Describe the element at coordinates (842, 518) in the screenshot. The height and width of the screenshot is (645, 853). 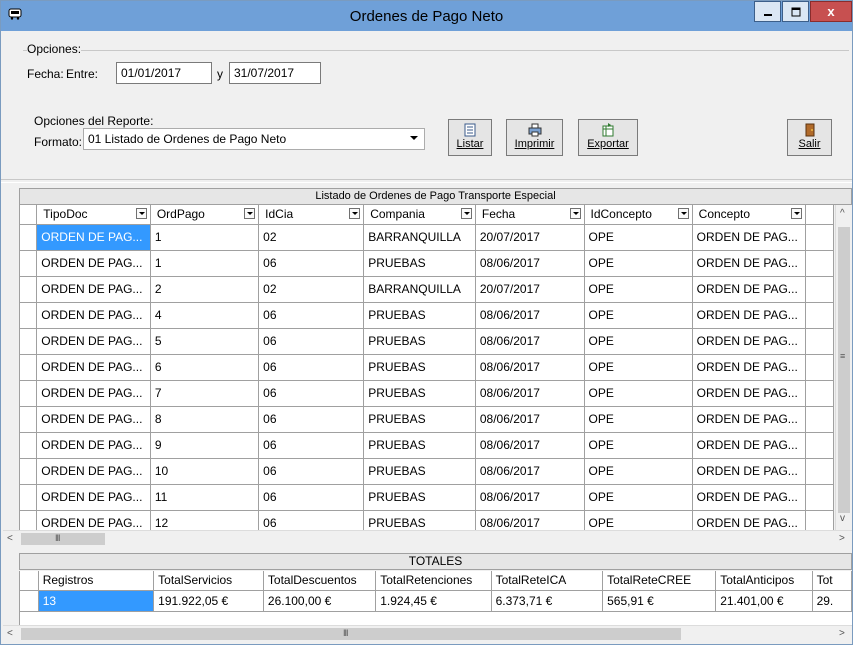
I see `scroll-down-icon: v` at that location.